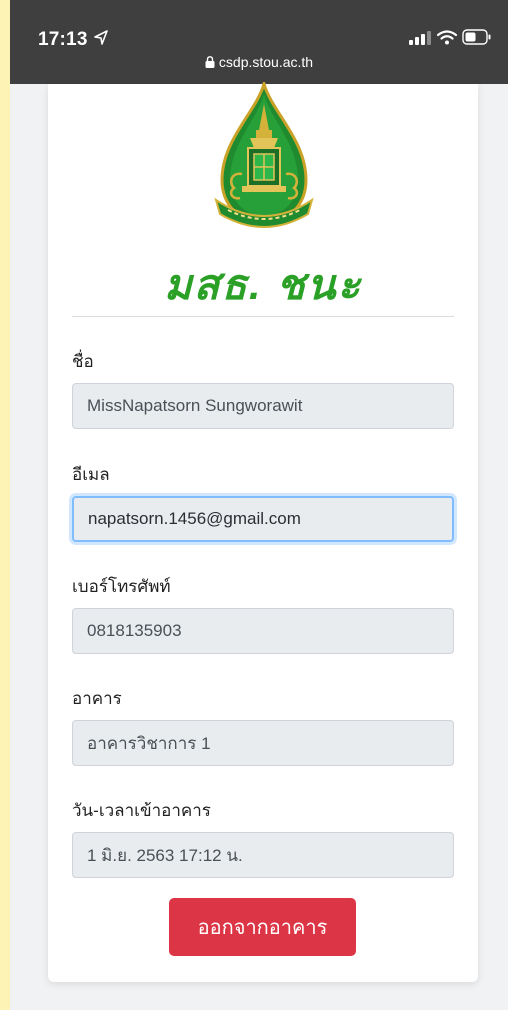 The width and height of the screenshot is (508, 1010). I want to click on phone-field: 0818135903, so click(263, 631).